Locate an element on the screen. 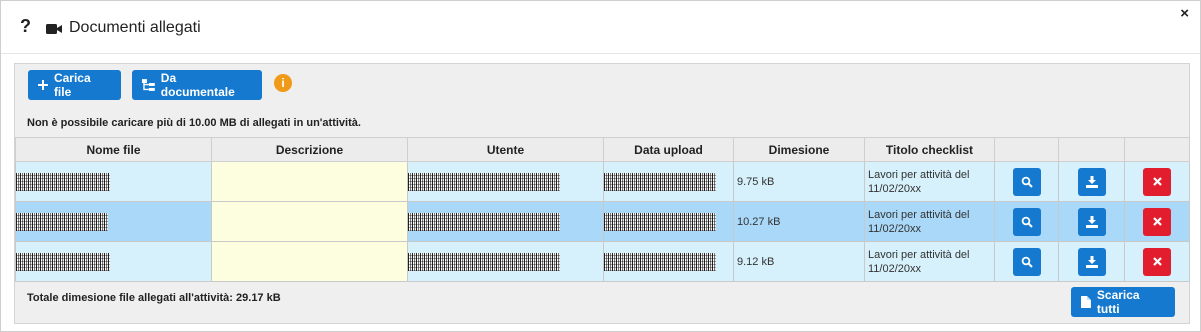 The height and width of the screenshot is (332, 1201). video-camera-icon is located at coordinates (54, 31).